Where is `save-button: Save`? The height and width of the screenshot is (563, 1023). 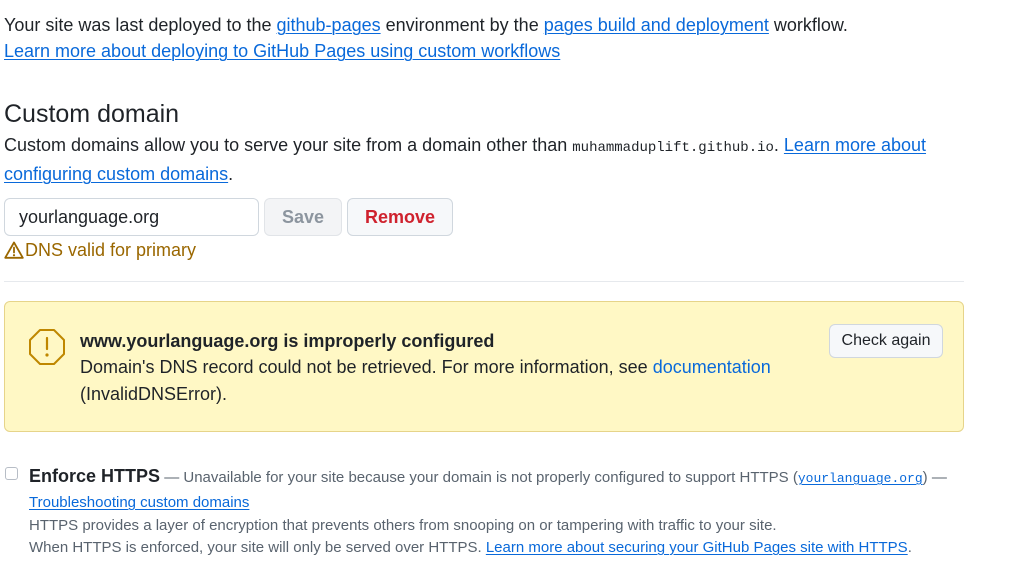
save-button: Save is located at coordinates (303, 217).